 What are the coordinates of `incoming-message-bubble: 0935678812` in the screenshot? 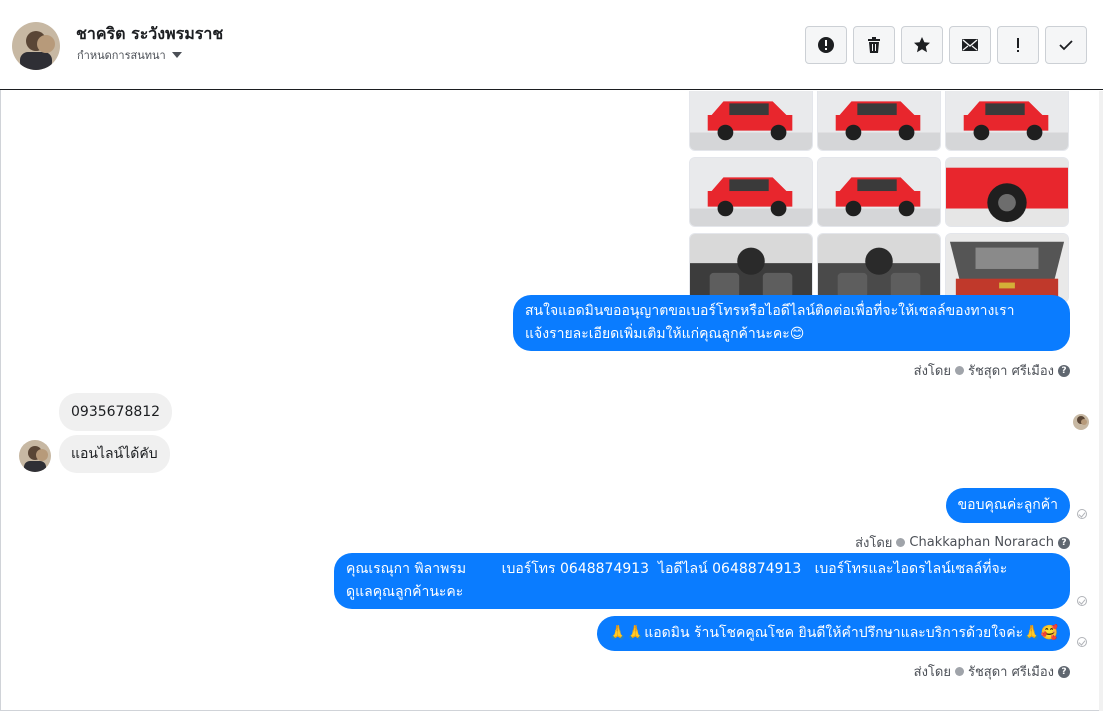 It's located at (116, 412).